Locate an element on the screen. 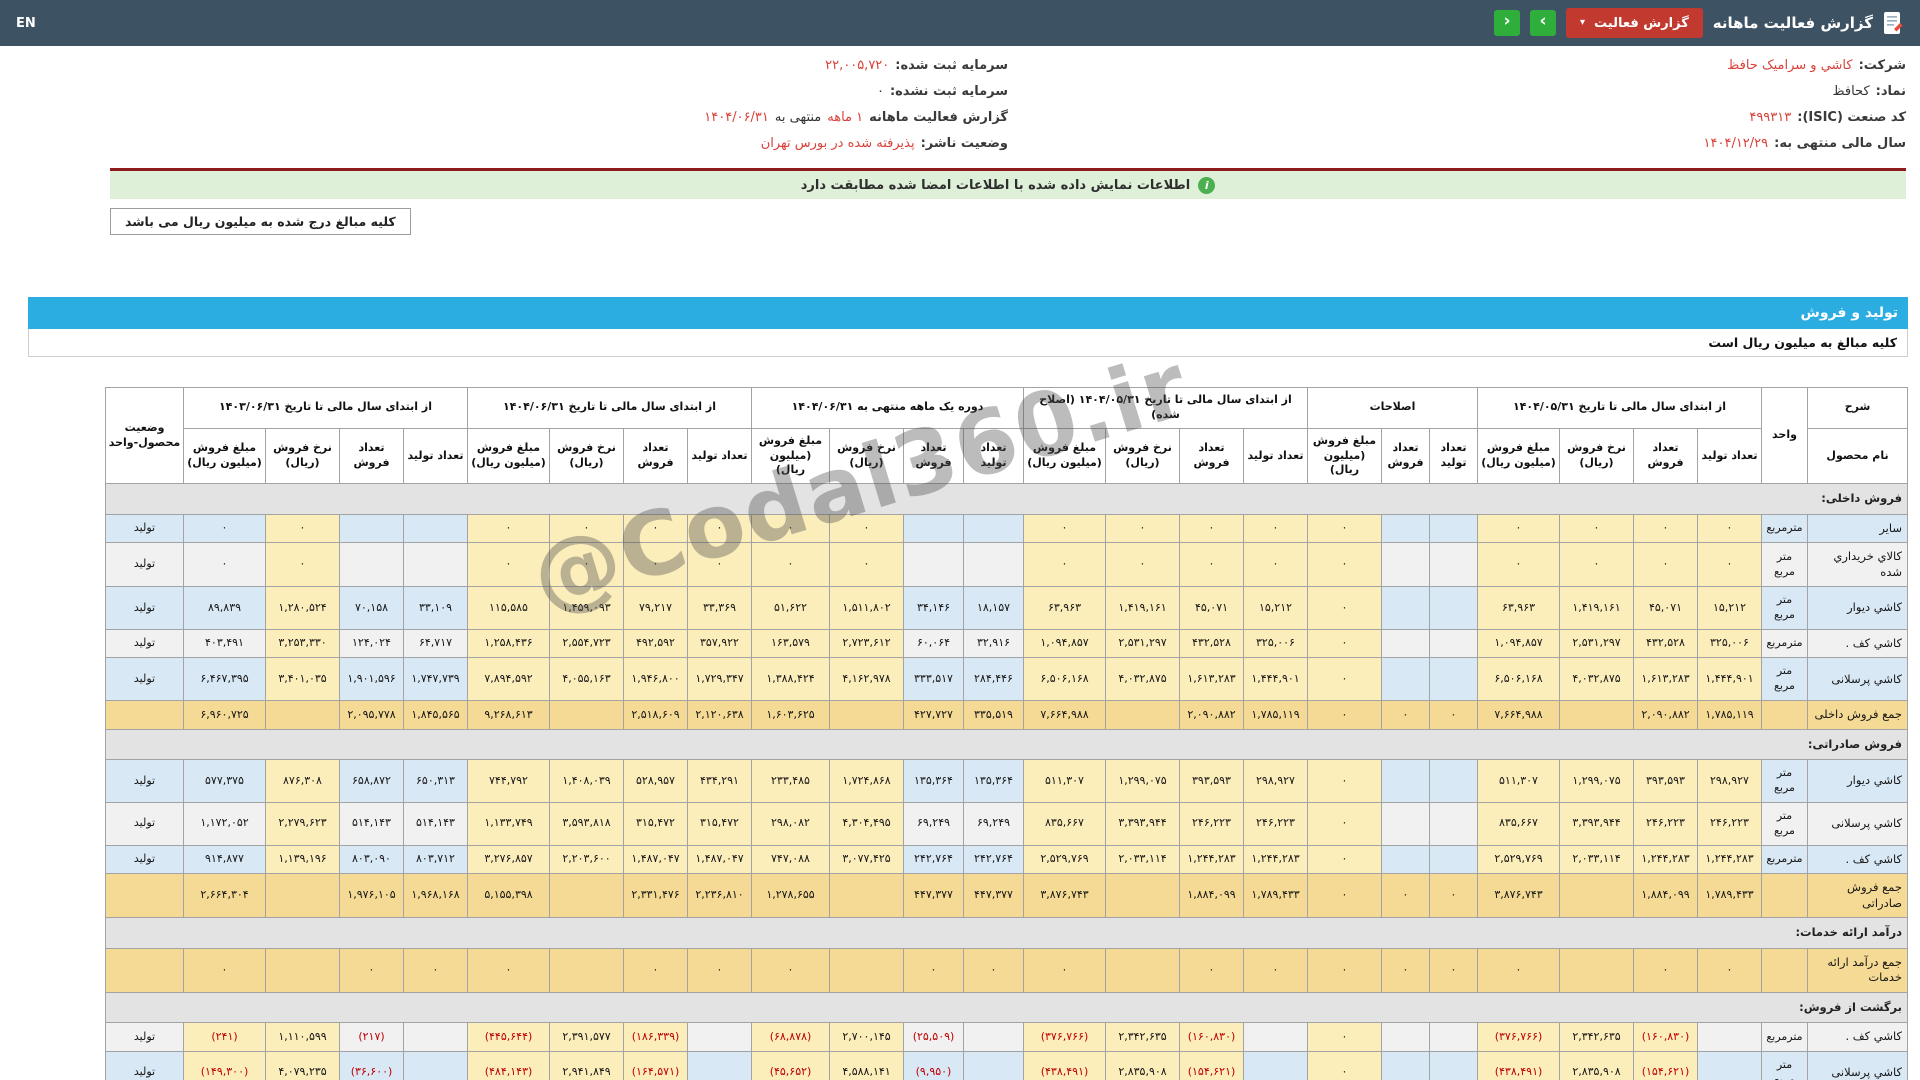  value-cell: ۱,۴۵۹,۰۹۳ is located at coordinates (586, 608).